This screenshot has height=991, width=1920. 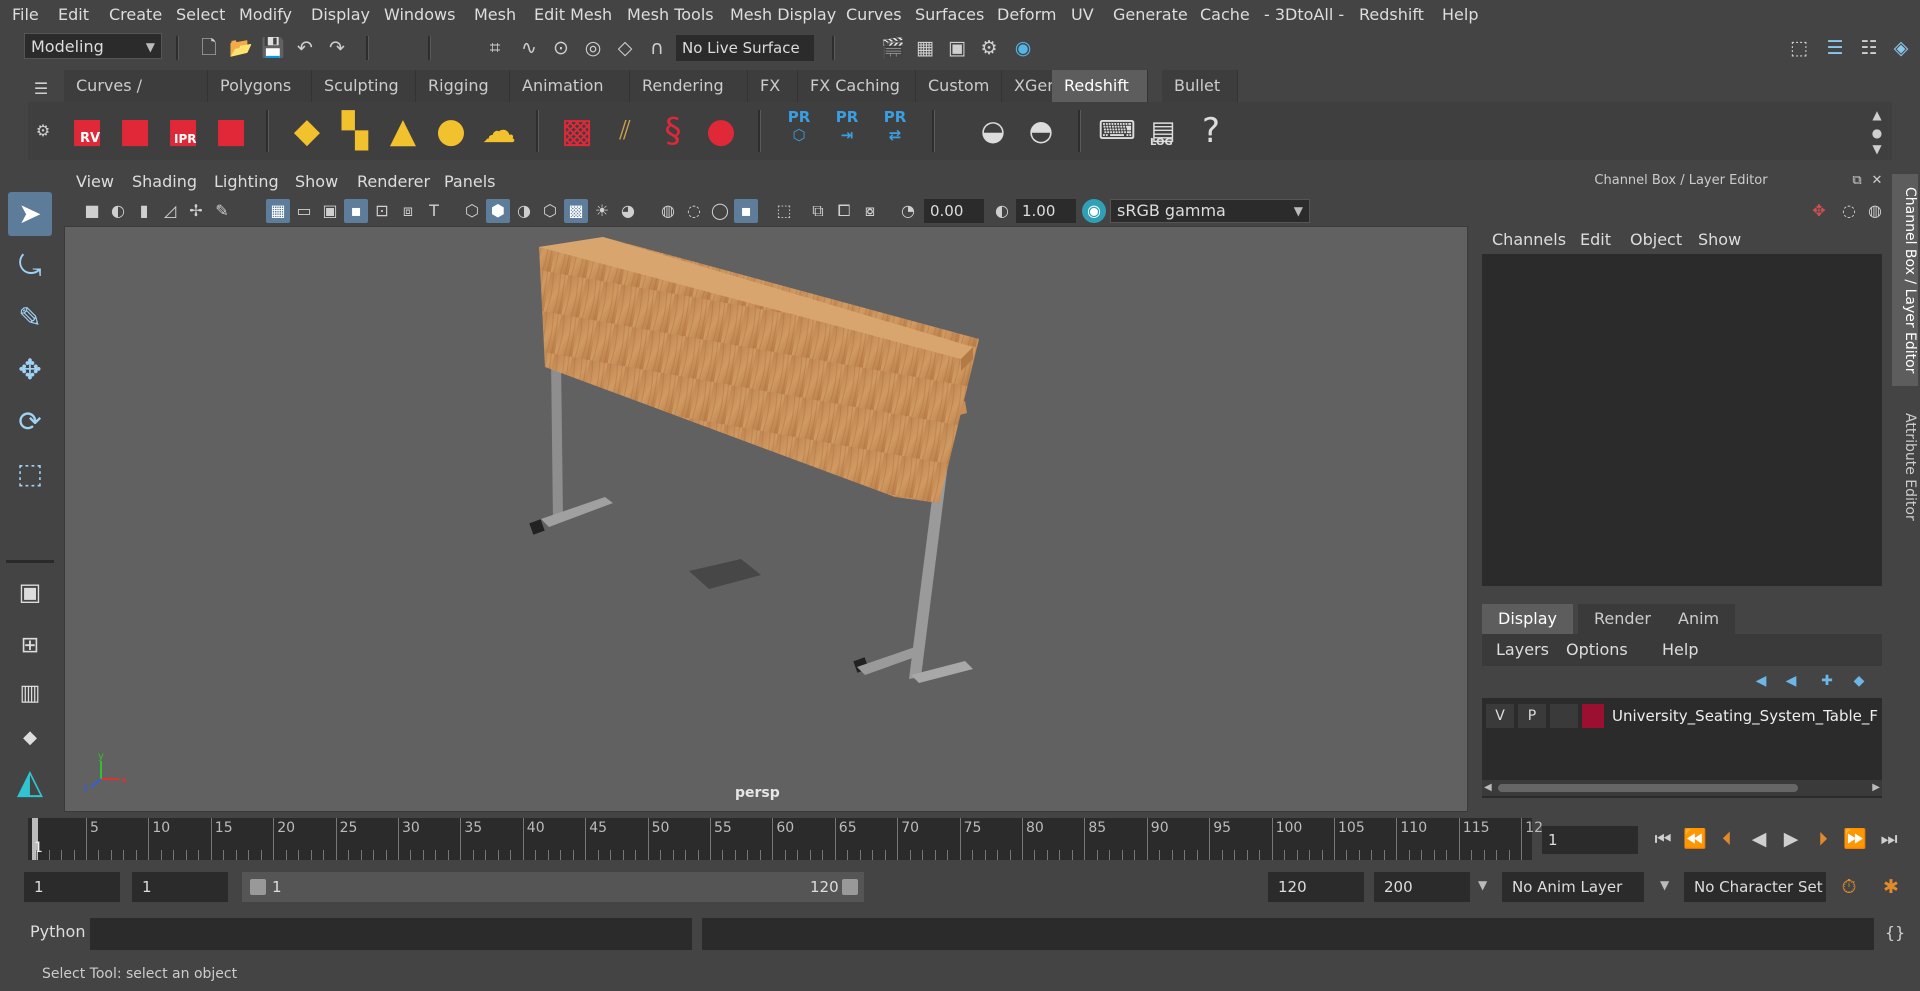 What do you see at coordinates (847, 131) in the screenshot?
I see `pr-export-icon: PR ⇥` at bounding box center [847, 131].